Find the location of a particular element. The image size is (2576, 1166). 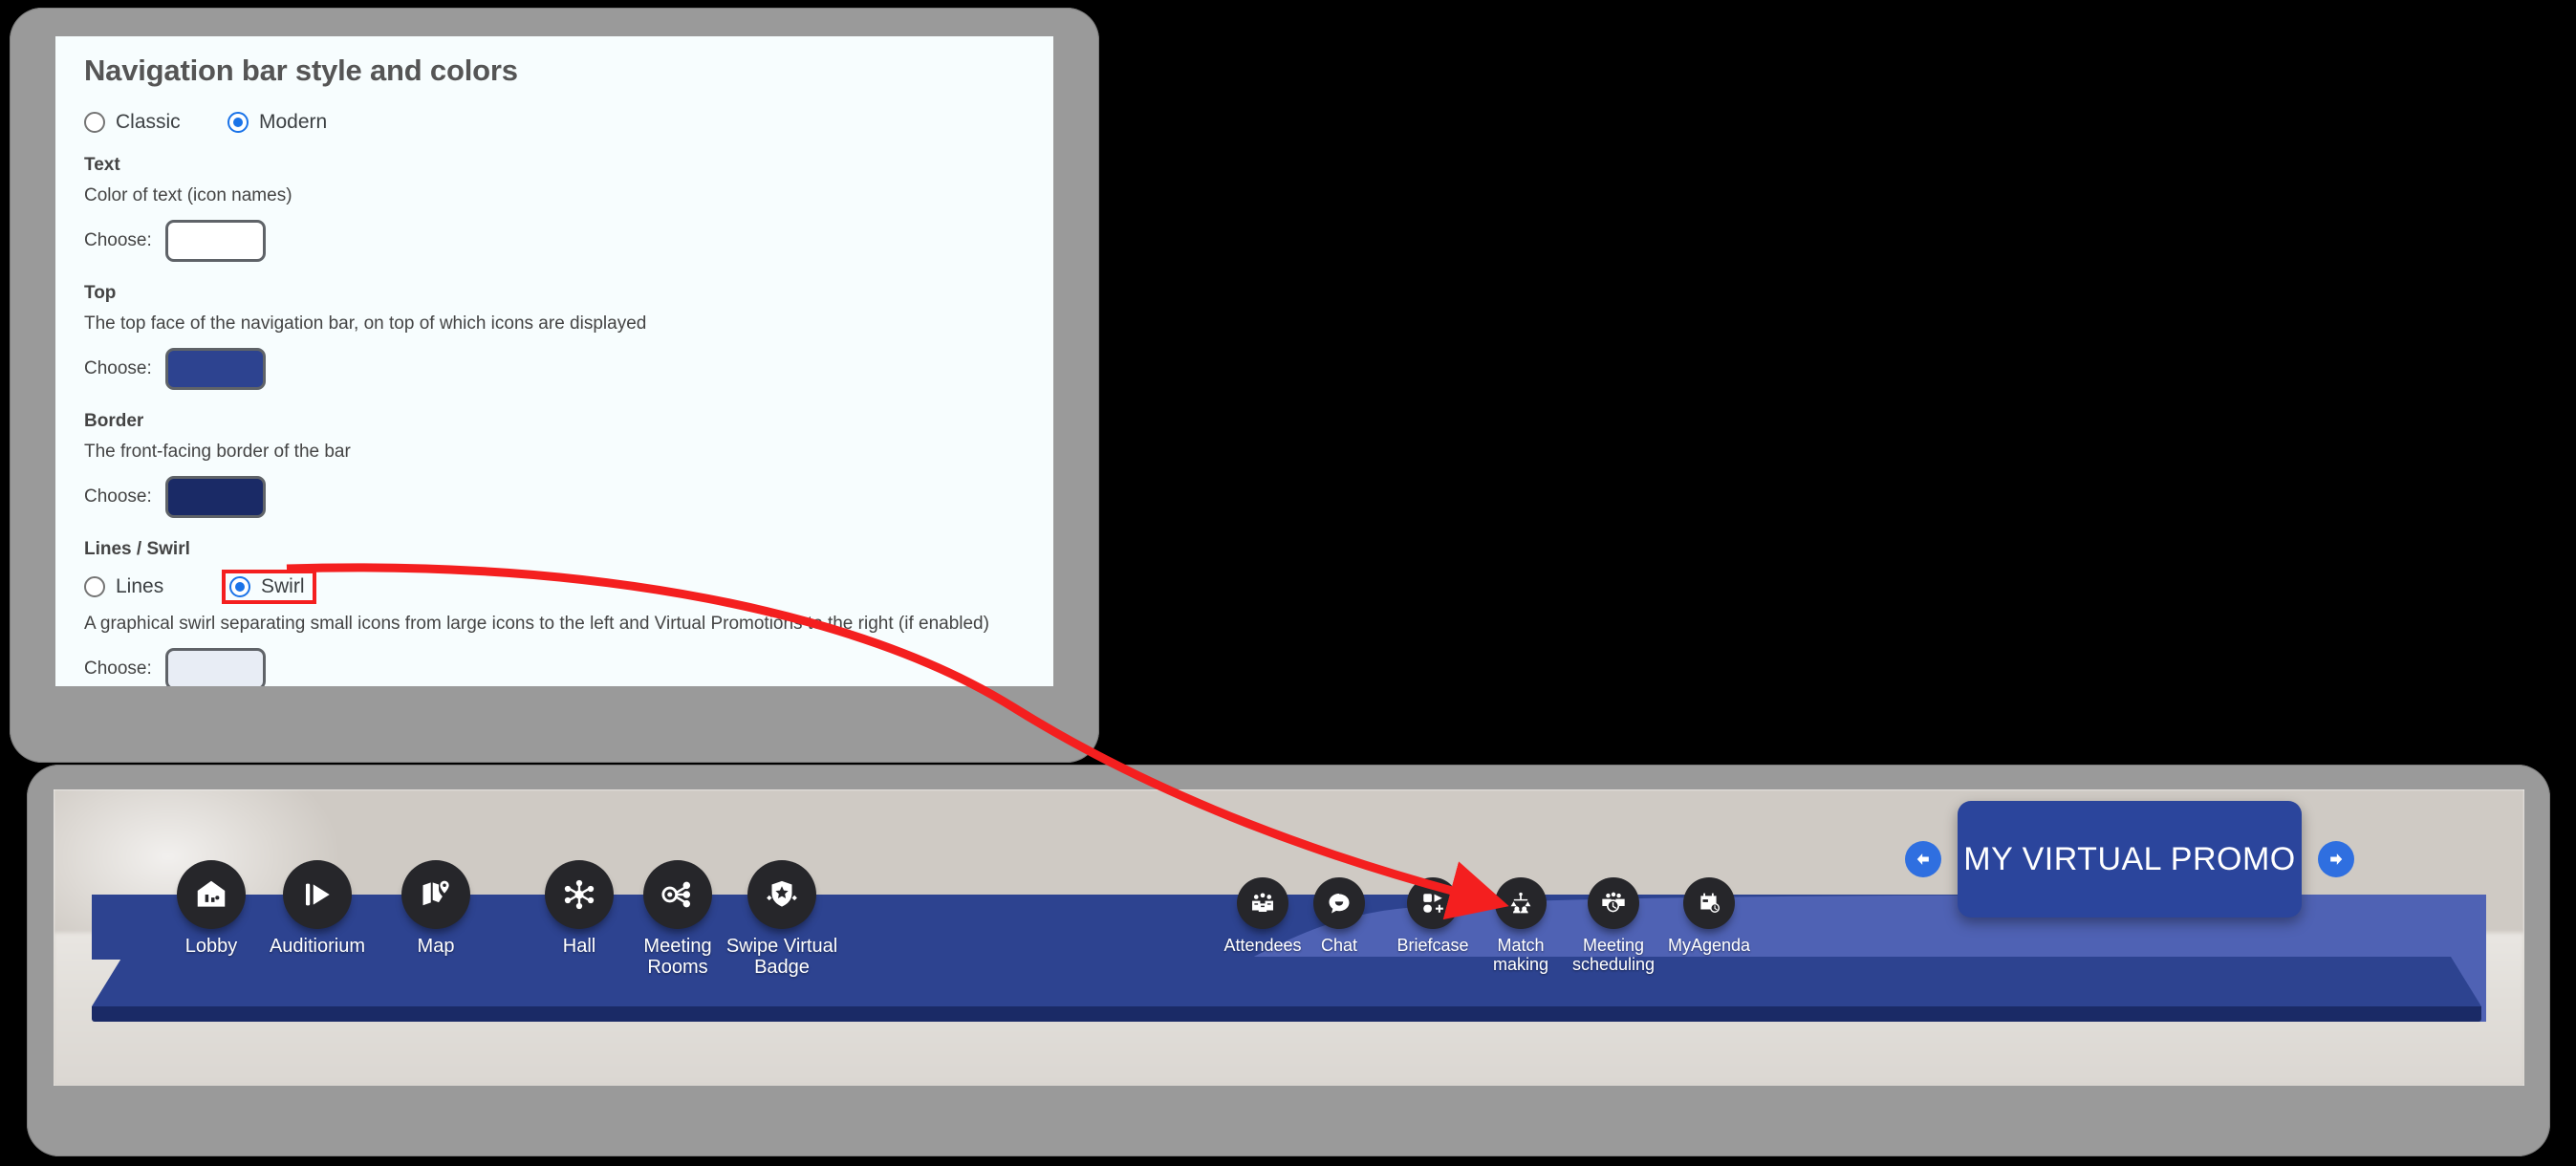

section-title-lines-swirl: Lines / Swirl is located at coordinates (137, 549).